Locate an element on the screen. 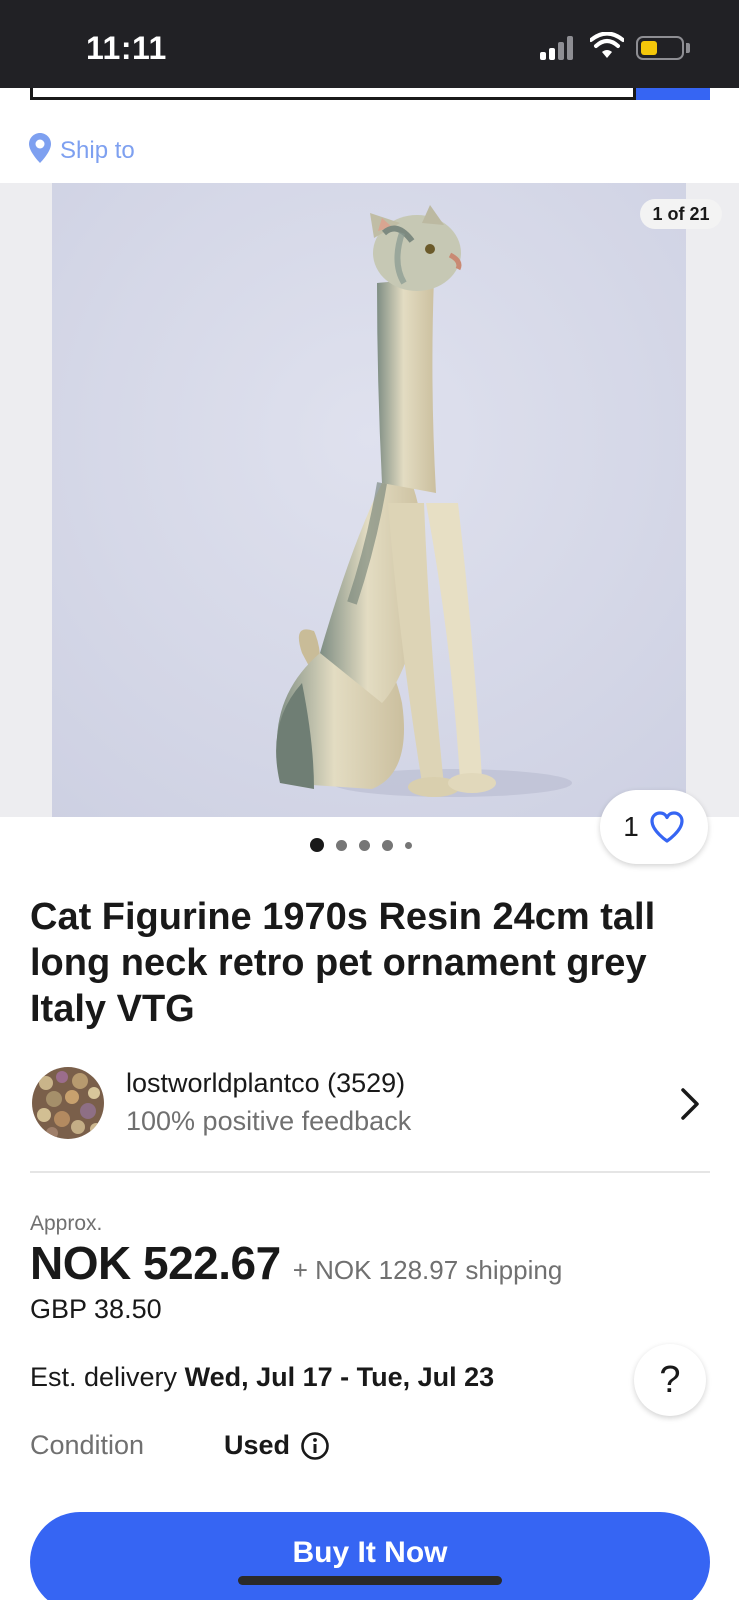  watch-button: 1 is located at coordinates (654, 827).